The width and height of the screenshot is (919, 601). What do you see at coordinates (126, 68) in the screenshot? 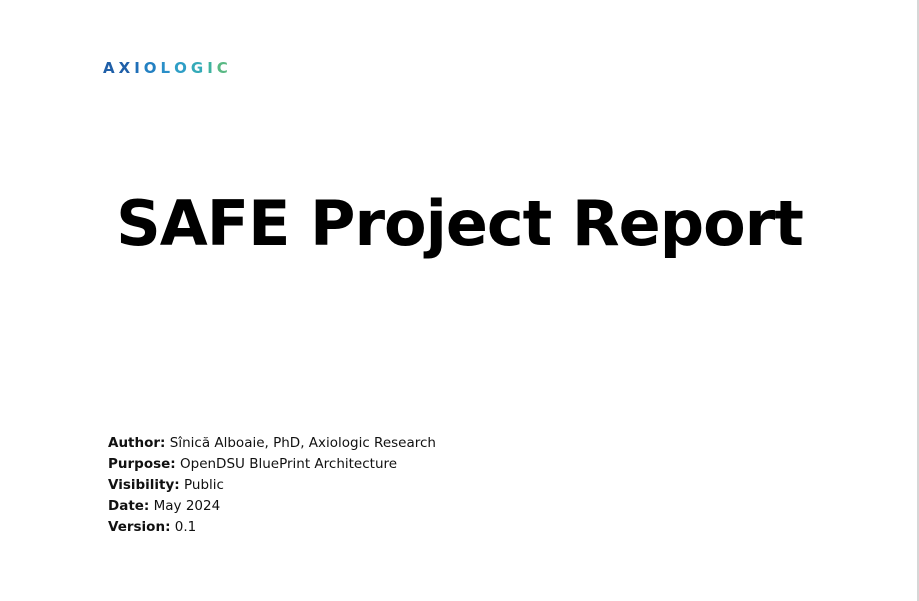
I see `logo-letter: X` at bounding box center [126, 68].